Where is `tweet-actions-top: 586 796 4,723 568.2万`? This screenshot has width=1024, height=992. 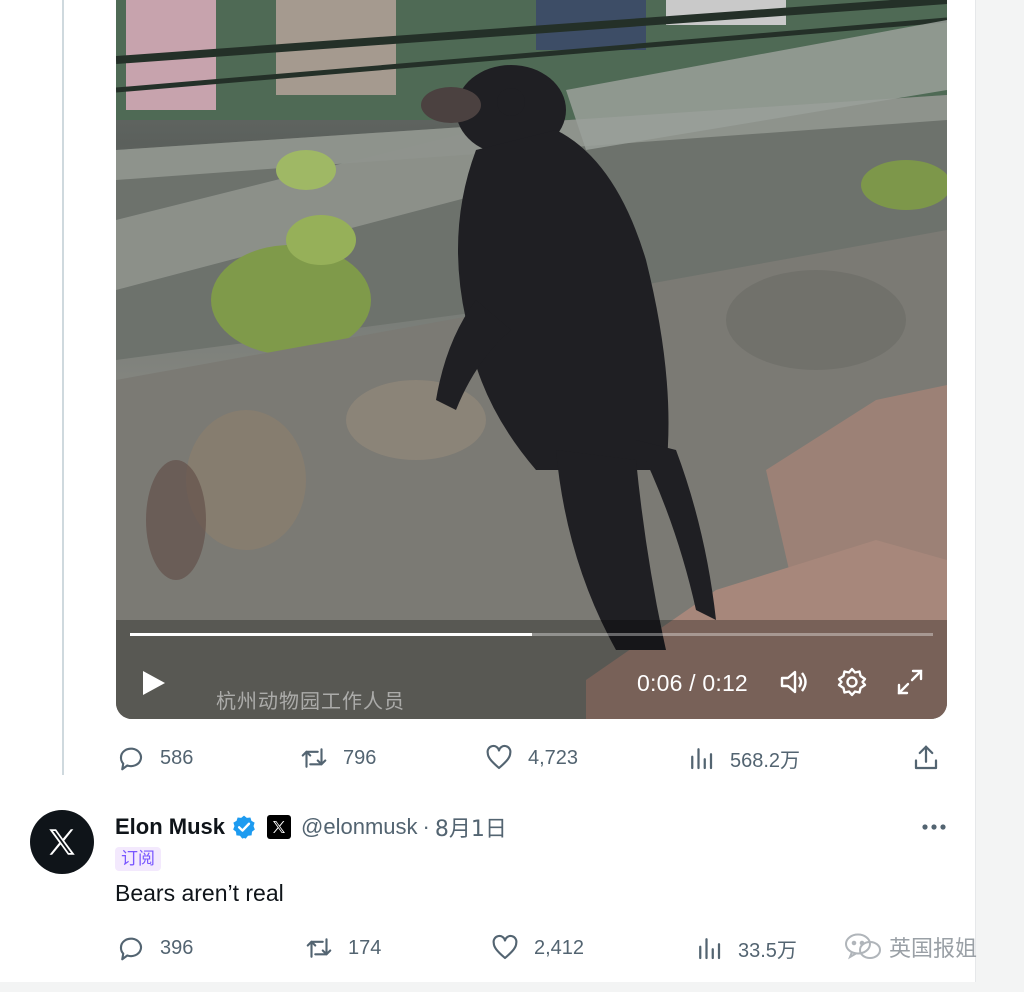
tweet-actions-top: 586 796 4,723 568.2万 is located at coordinates (531, 758).